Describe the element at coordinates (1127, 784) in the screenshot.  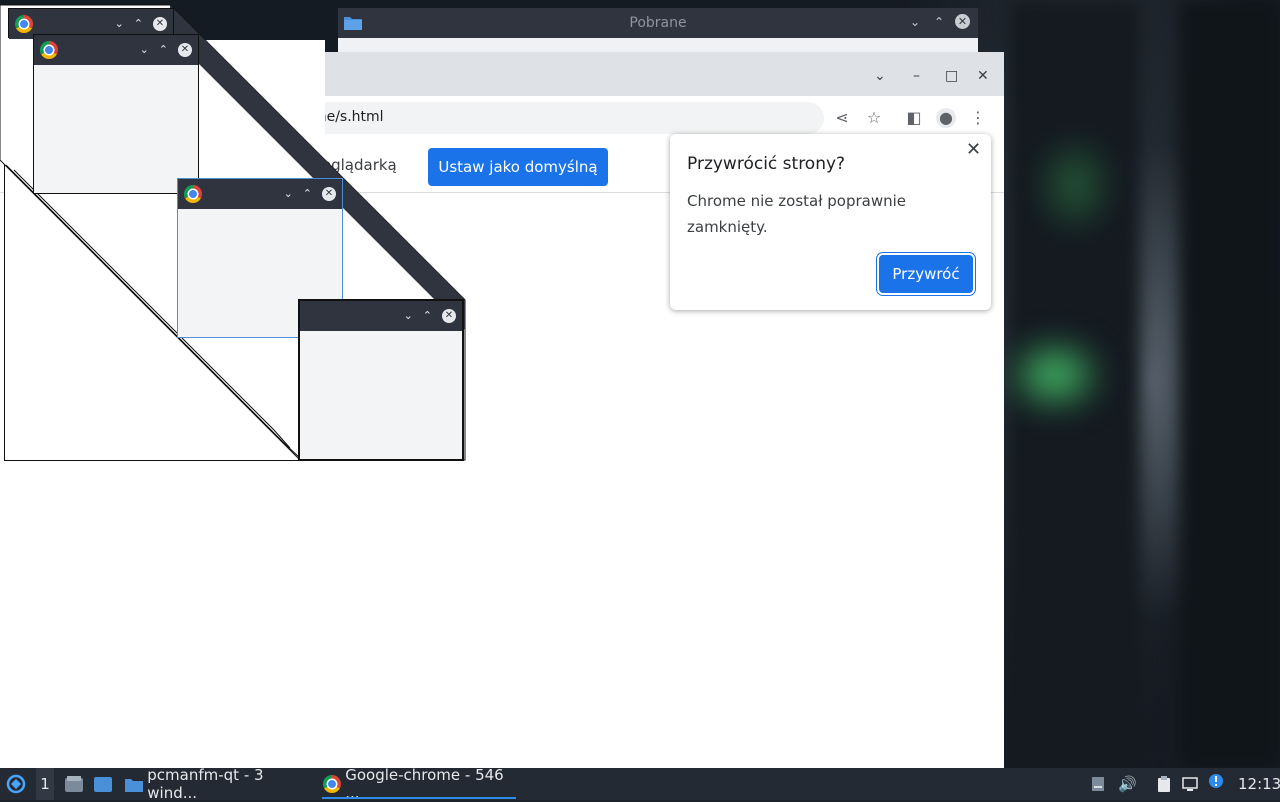
I see `volume-icon: 🔊` at that location.